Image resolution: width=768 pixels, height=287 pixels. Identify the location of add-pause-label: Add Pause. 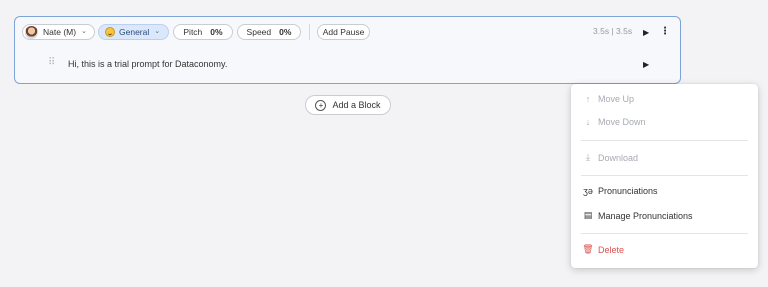
(343, 32).